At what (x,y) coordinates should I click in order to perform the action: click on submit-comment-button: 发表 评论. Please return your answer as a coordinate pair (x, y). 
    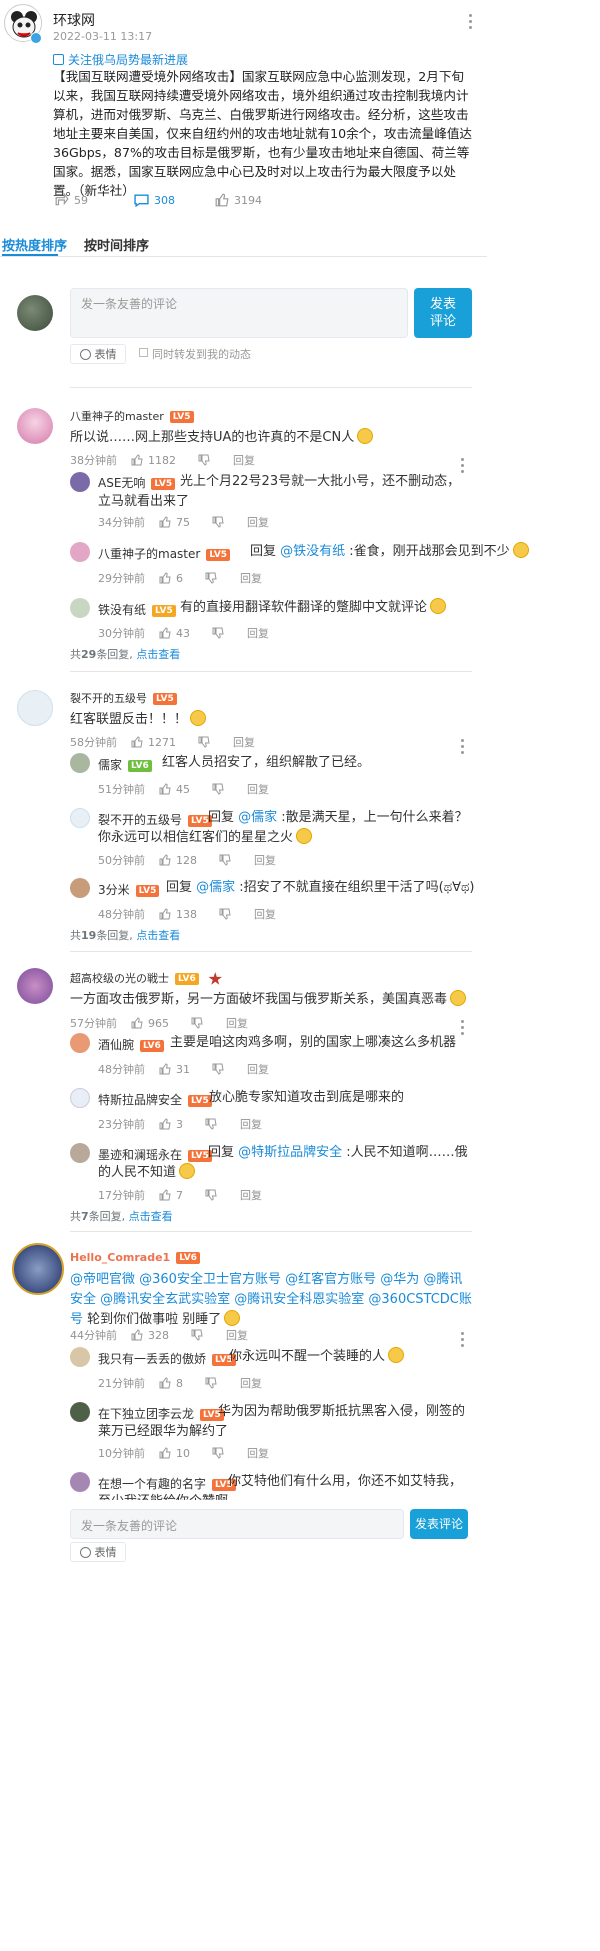
    Looking at the image, I should click on (443, 313).